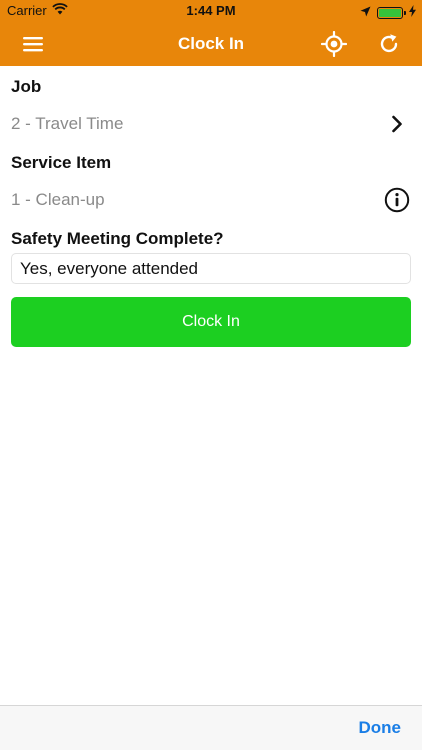 The width and height of the screenshot is (422, 750). What do you see at coordinates (211, 124) in the screenshot?
I see `job-row: 2 - Travel Time` at bounding box center [211, 124].